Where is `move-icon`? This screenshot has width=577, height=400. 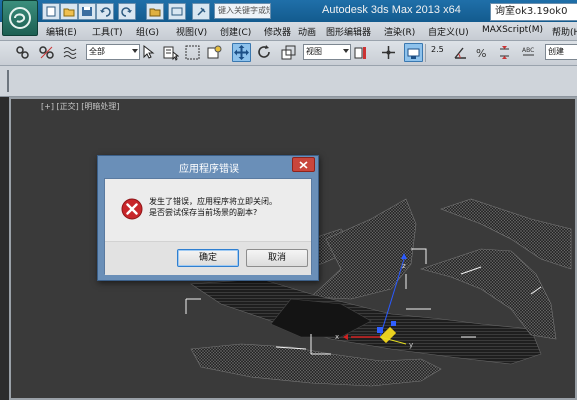 move-icon is located at coordinates (241, 52).